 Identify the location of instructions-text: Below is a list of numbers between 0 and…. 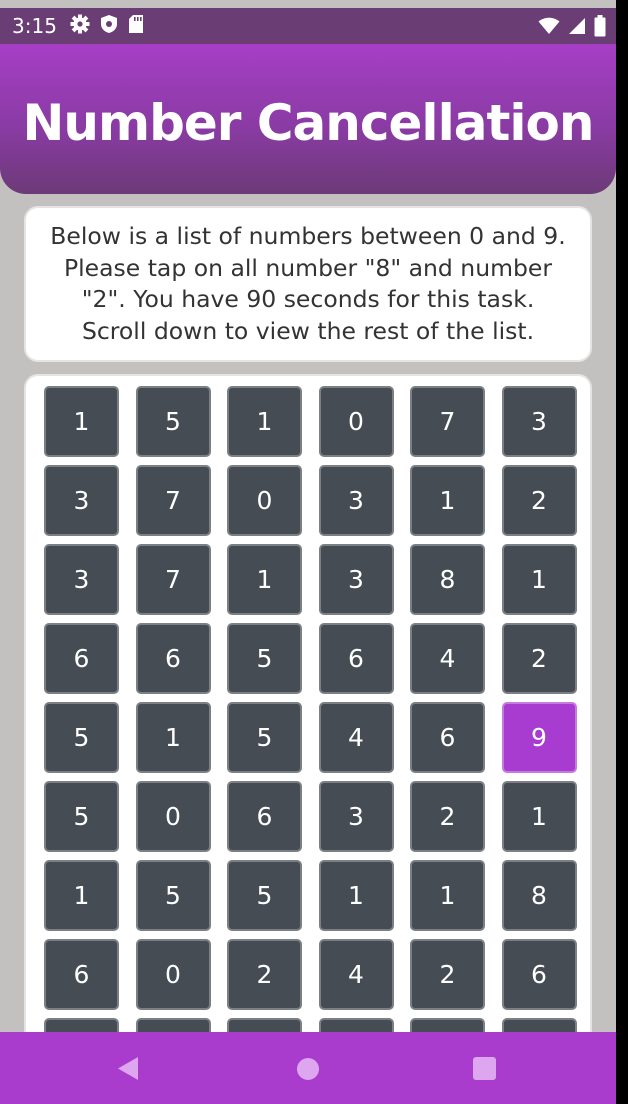
(308, 283).